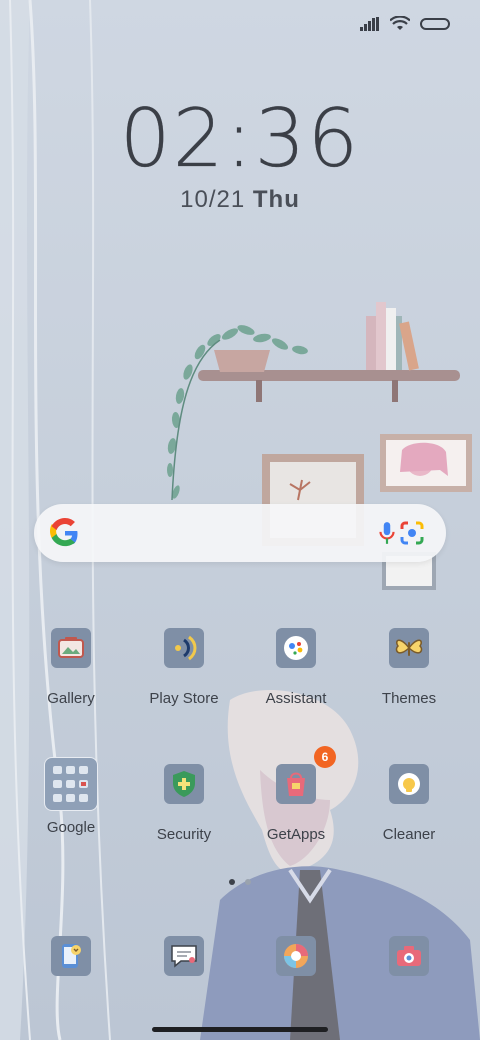  I want to click on date-weekday: Thu, so click(276, 199).